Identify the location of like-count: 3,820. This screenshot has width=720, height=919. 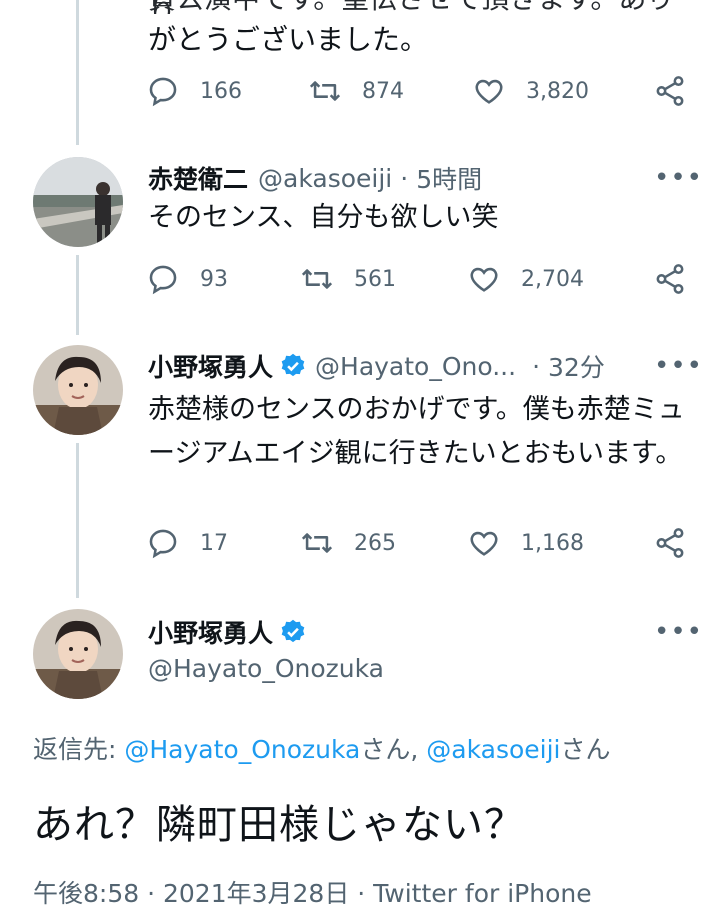
(557, 91).